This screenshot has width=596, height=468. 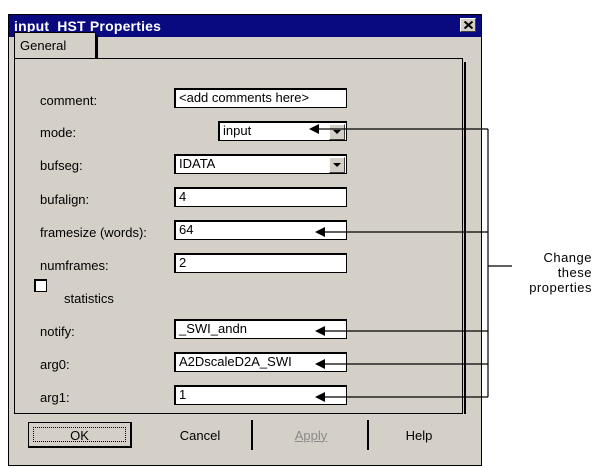 I want to click on bufseg-dropdown-button, so click(x=337, y=165).